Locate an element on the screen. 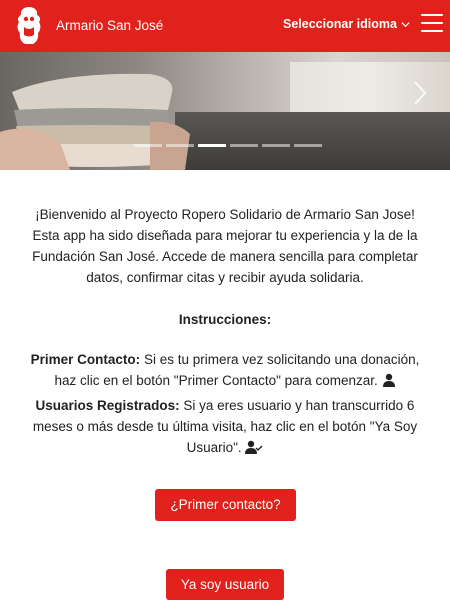 The height and width of the screenshot is (600, 450). hamburger-menu-icon is located at coordinates (432, 24).